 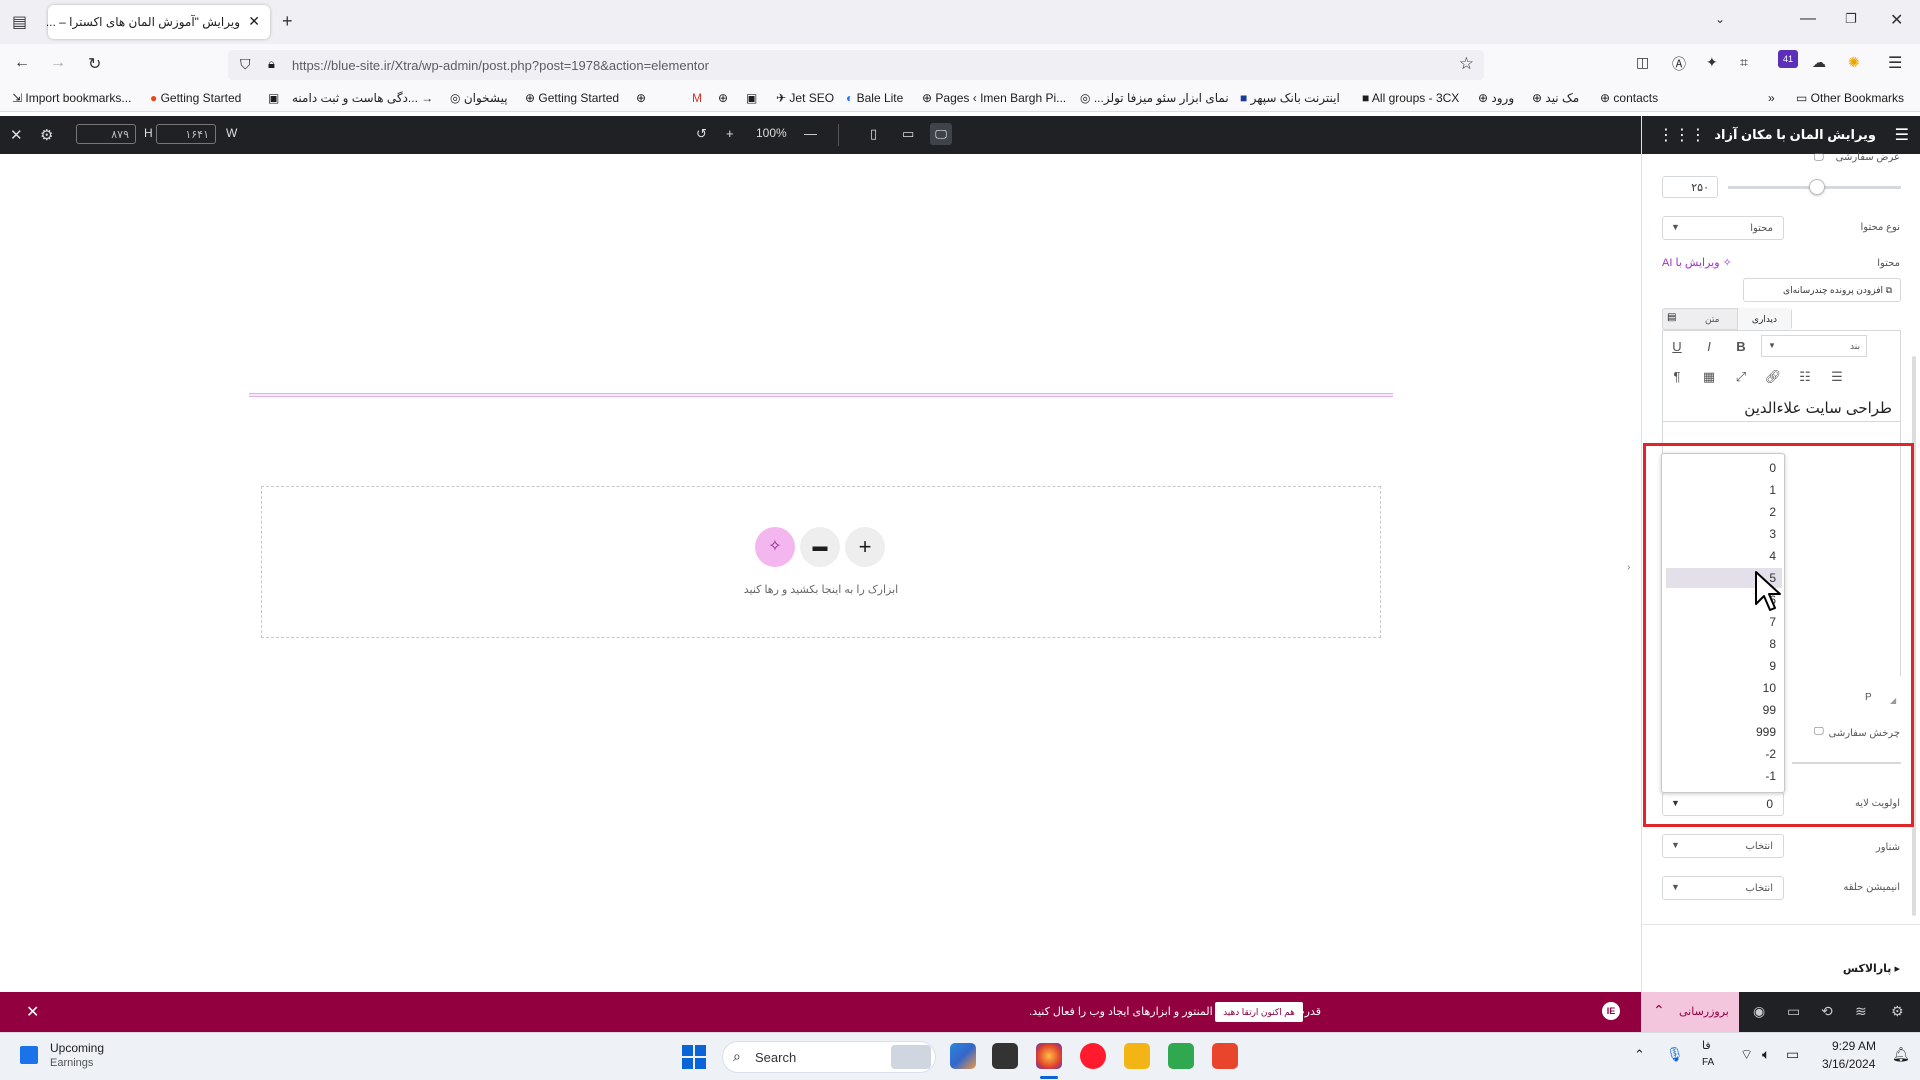 What do you see at coordinates (1819, 62) in the screenshot?
I see `vpn-icon: ☁` at bounding box center [1819, 62].